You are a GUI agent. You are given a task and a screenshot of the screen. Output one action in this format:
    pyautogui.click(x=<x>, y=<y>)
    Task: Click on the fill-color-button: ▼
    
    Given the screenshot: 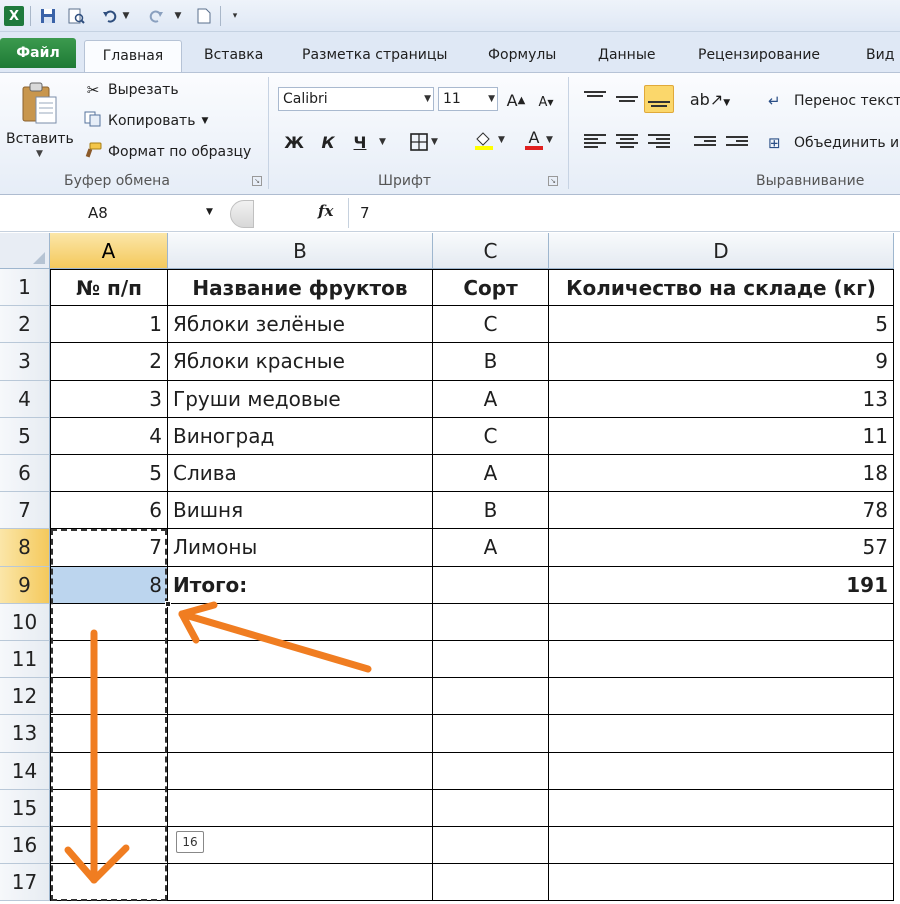 What is the action you would take?
    pyautogui.click(x=489, y=140)
    